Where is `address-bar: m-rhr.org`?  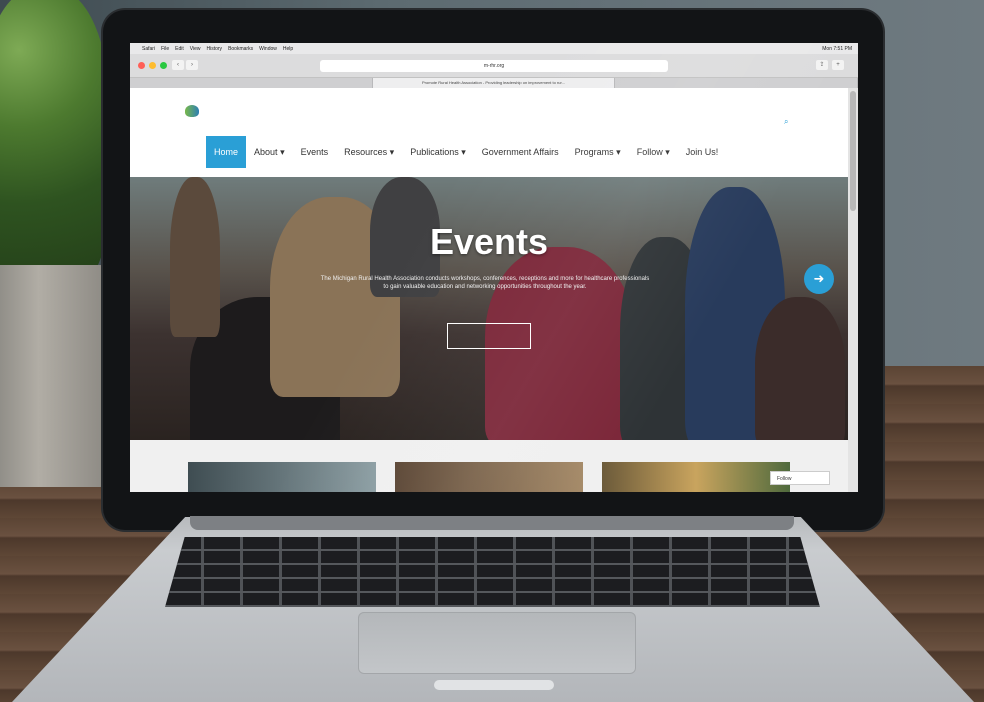
address-bar: m-rhr.org is located at coordinates (494, 66).